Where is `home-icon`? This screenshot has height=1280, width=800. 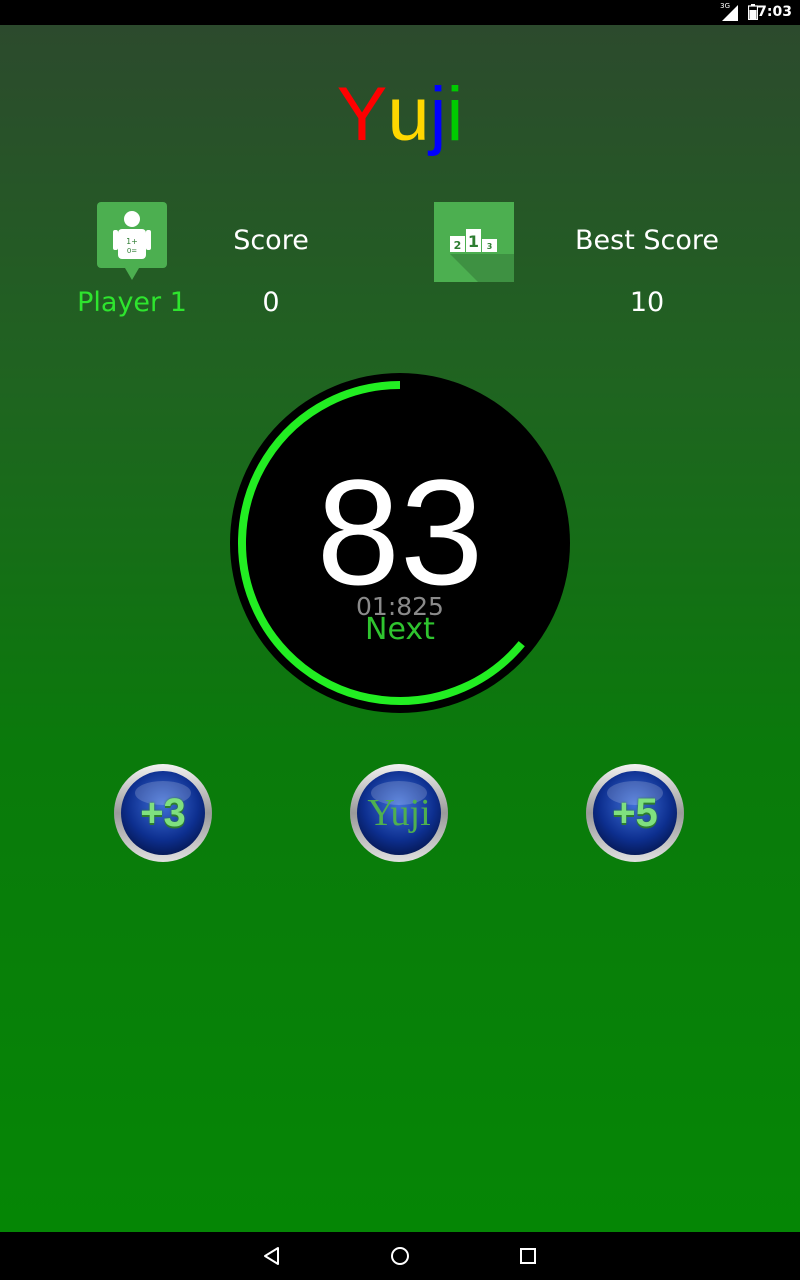 home-icon is located at coordinates (400, 1256).